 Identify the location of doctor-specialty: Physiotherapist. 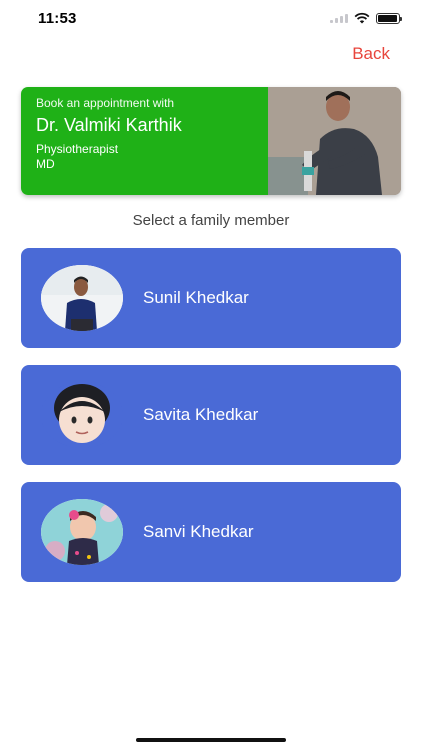
(77, 149).